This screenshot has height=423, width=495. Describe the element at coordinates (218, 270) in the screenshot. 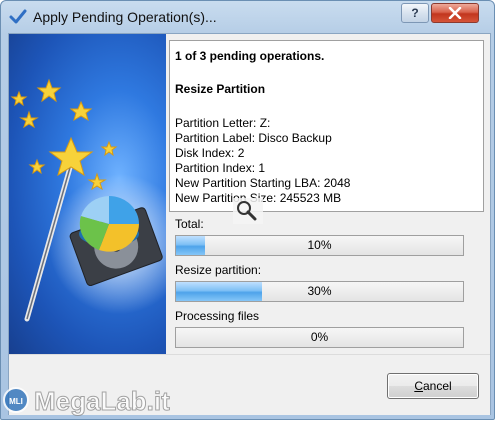

I see `resize-progress-label: Resize partition:` at that location.